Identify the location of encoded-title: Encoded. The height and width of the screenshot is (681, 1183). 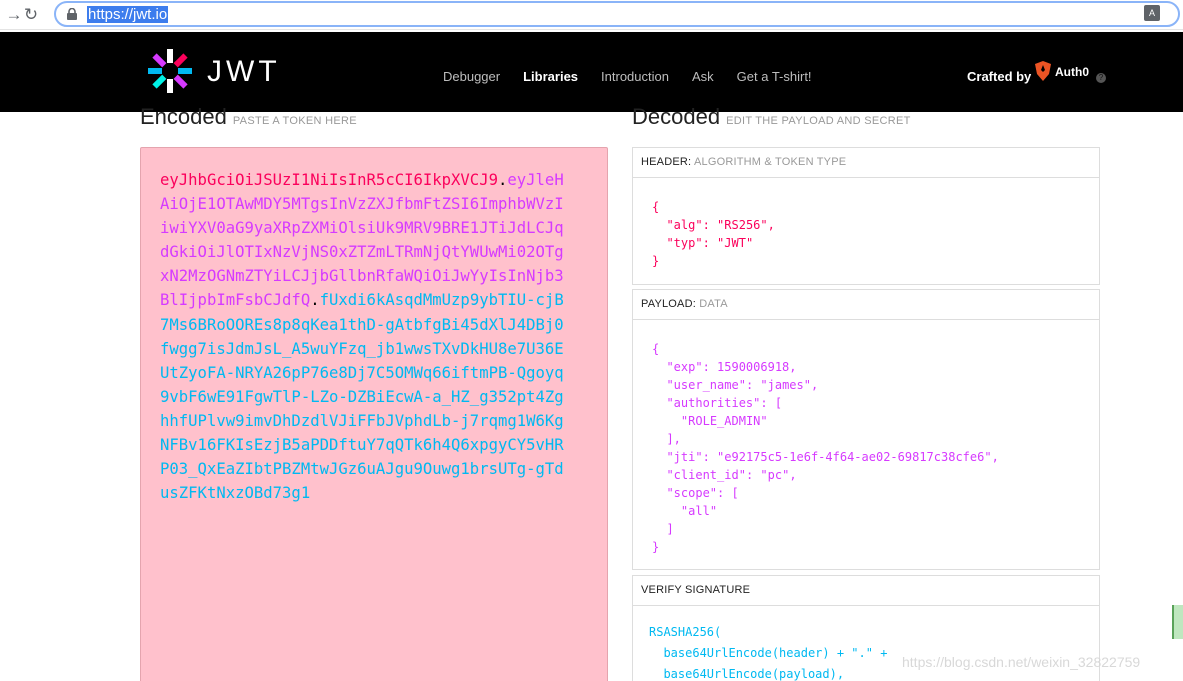
(183, 116).